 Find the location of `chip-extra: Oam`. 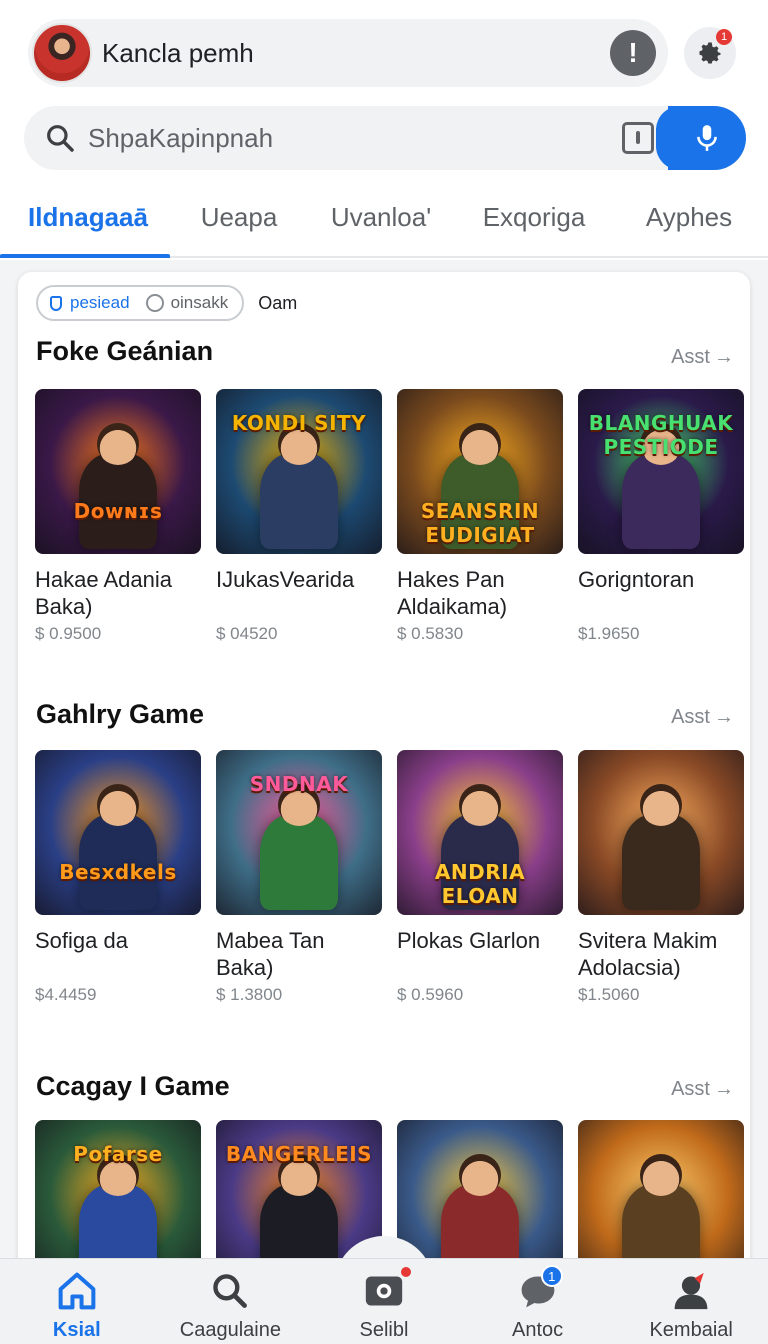

chip-extra: Oam is located at coordinates (277, 303).